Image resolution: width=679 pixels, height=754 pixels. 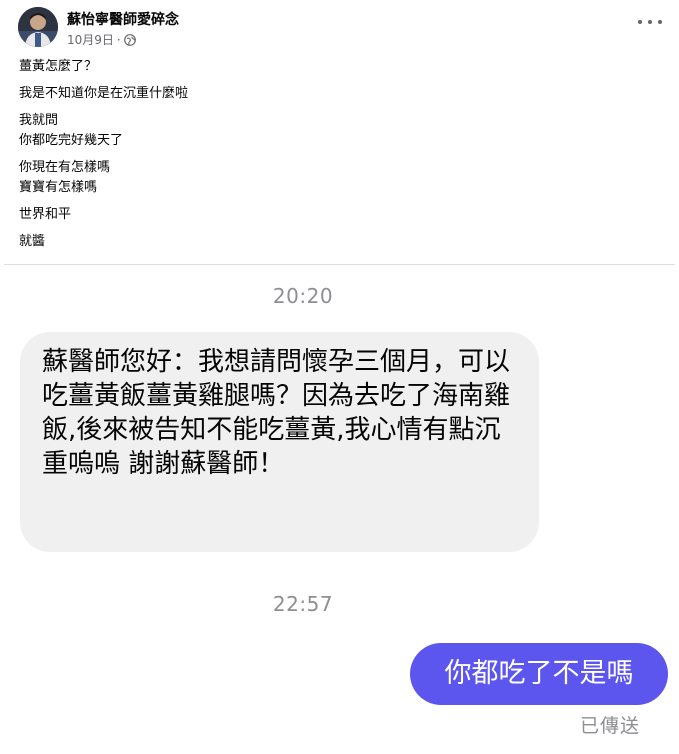 What do you see at coordinates (650, 22) in the screenshot?
I see `more-options-icon` at bounding box center [650, 22].